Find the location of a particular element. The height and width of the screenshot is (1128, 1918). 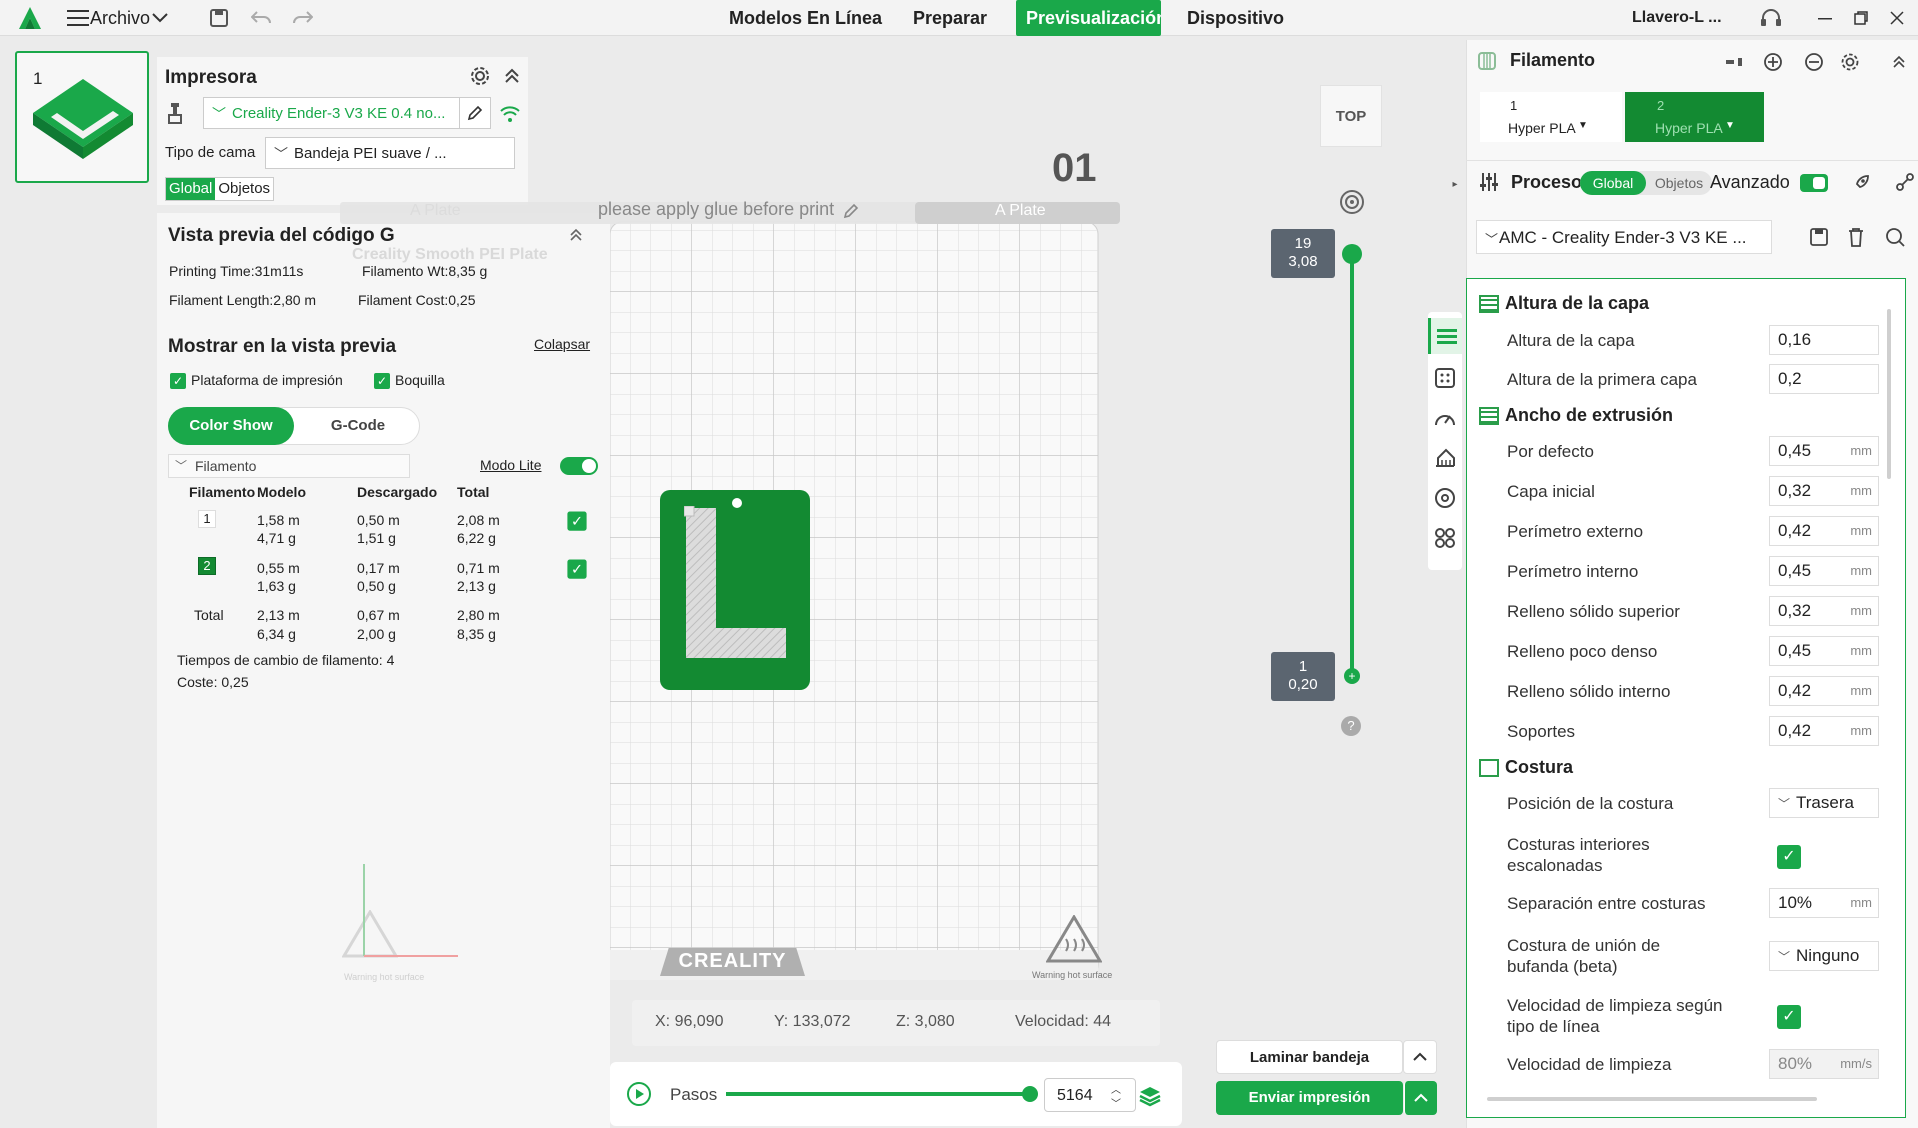

stepper-up-icon: ︿ is located at coordinates (1116, 1088).